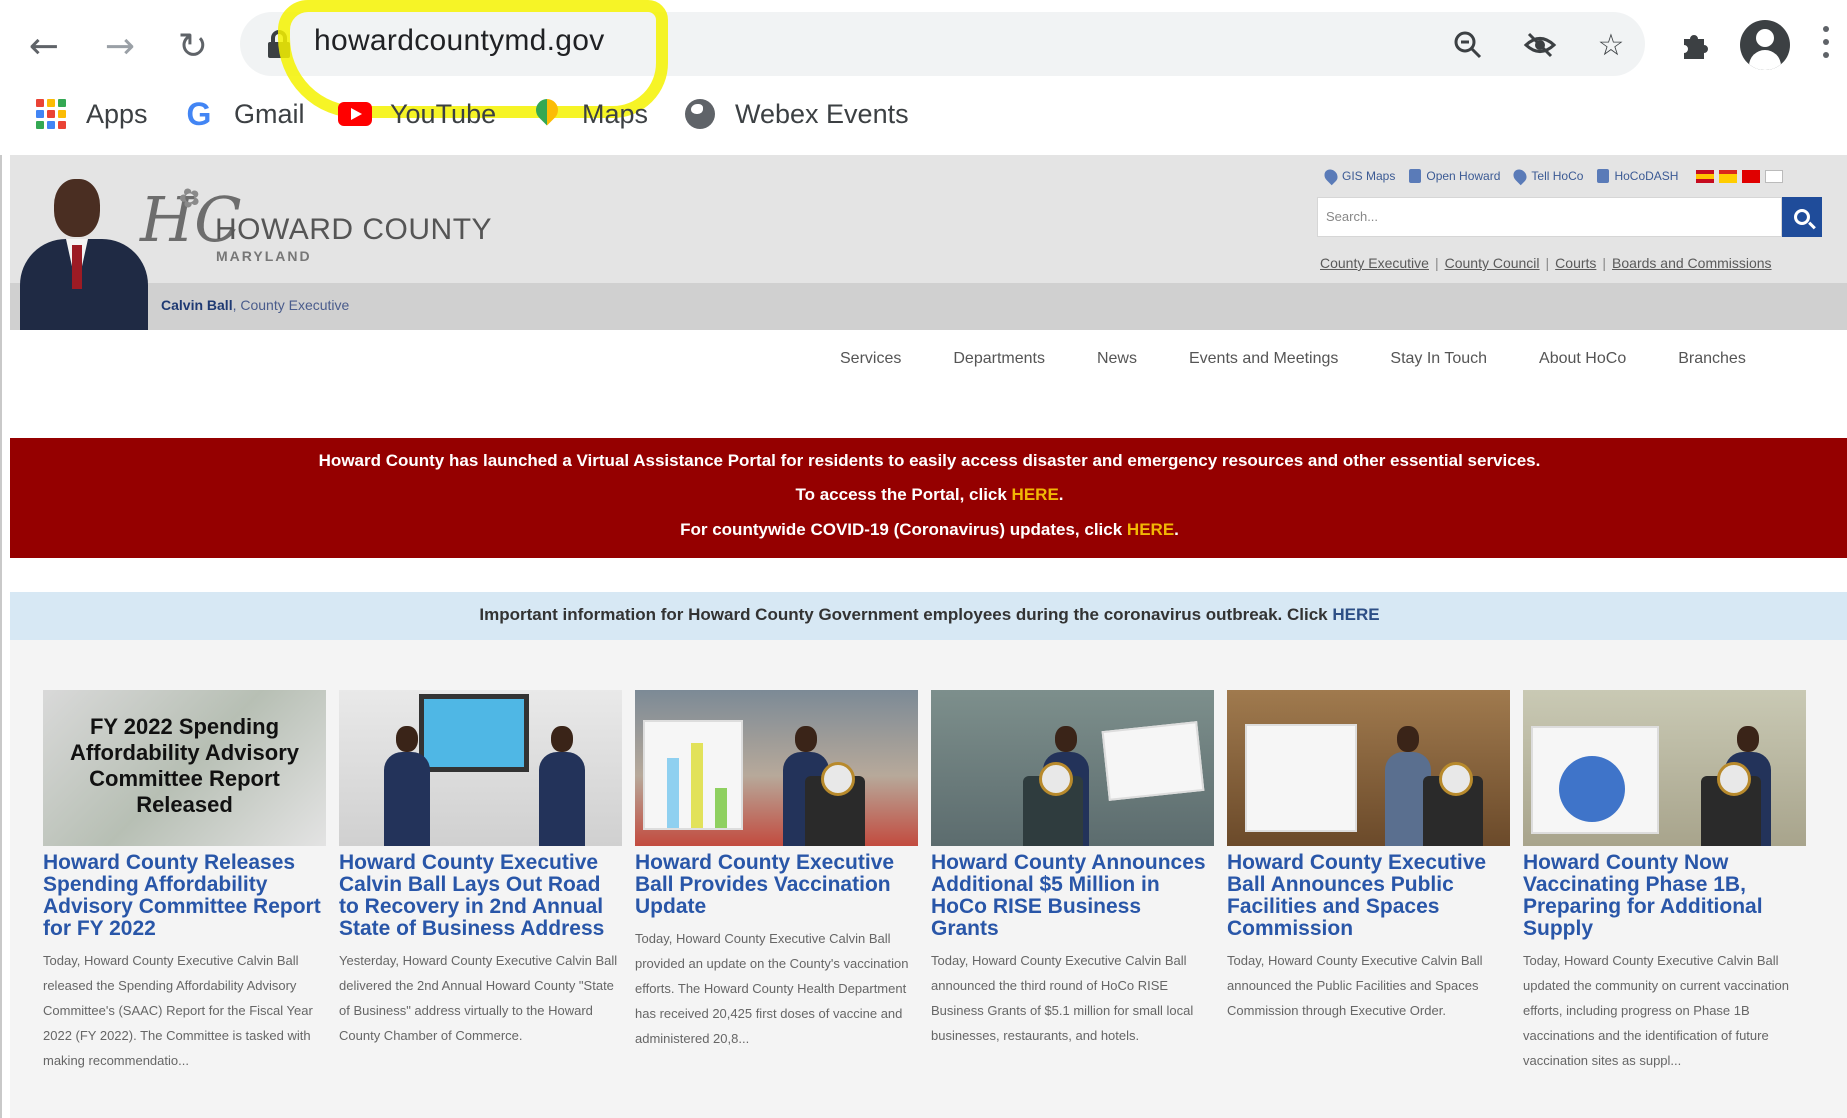 The height and width of the screenshot is (1118, 1847). I want to click on address-bar: howardcountymd.gov ☆, so click(942, 44).